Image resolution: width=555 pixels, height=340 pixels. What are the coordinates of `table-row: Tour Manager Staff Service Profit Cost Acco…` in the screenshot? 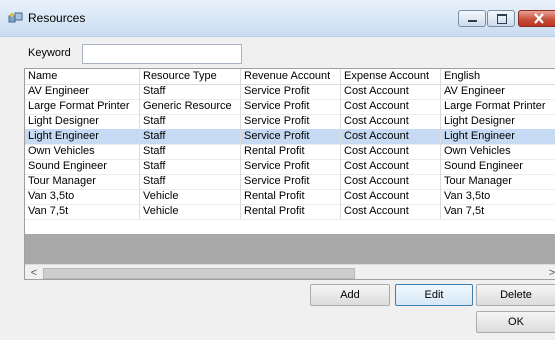 It's located at (290, 182).